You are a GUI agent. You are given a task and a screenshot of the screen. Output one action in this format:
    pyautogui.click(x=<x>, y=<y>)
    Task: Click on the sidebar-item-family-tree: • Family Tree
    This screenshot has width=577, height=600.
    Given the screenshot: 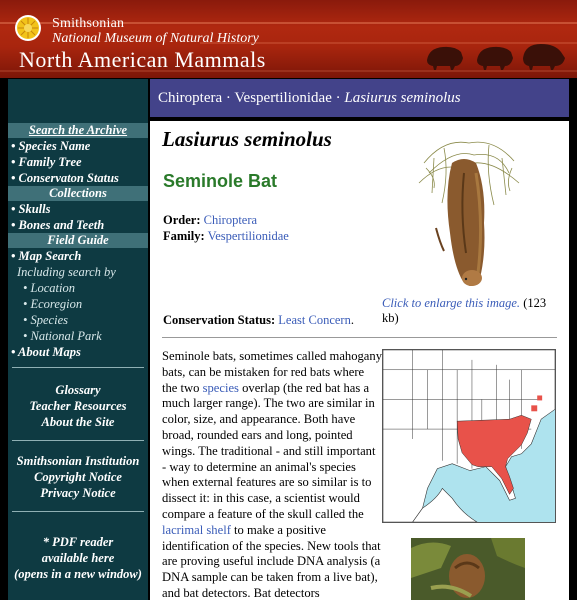 What is the action you would take?
    pyautogui.click(x=78, y=162)
    